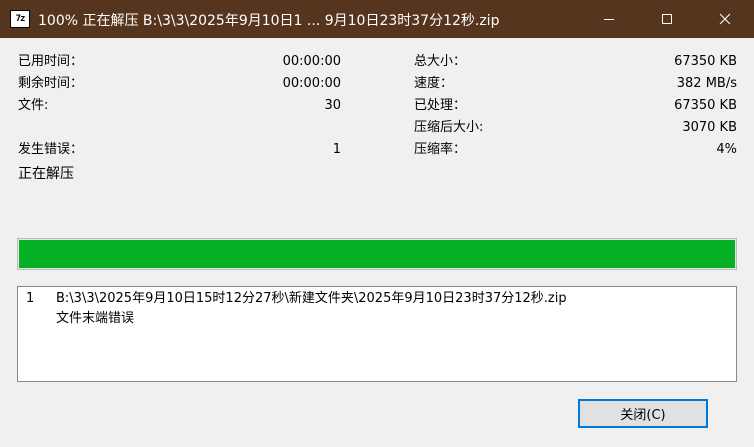 The width and height of the screenshot is (754, 447). What do you see at coordinates (434, 83) in the screenshot?
I see `speed-label: 速度：` at bounding box center [434, 83].